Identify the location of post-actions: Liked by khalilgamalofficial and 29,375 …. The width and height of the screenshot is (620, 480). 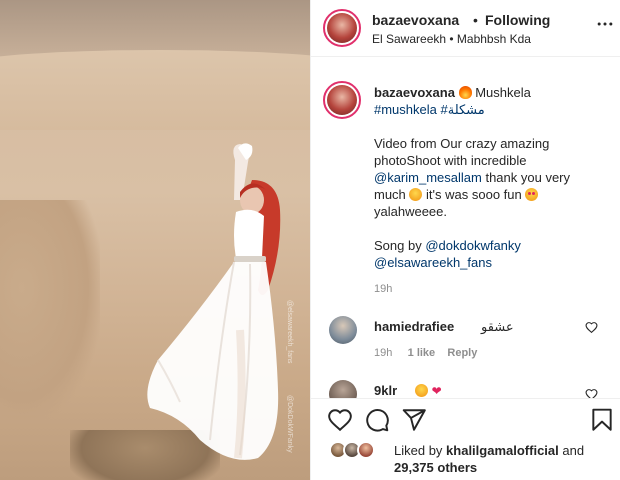
(465, 439).